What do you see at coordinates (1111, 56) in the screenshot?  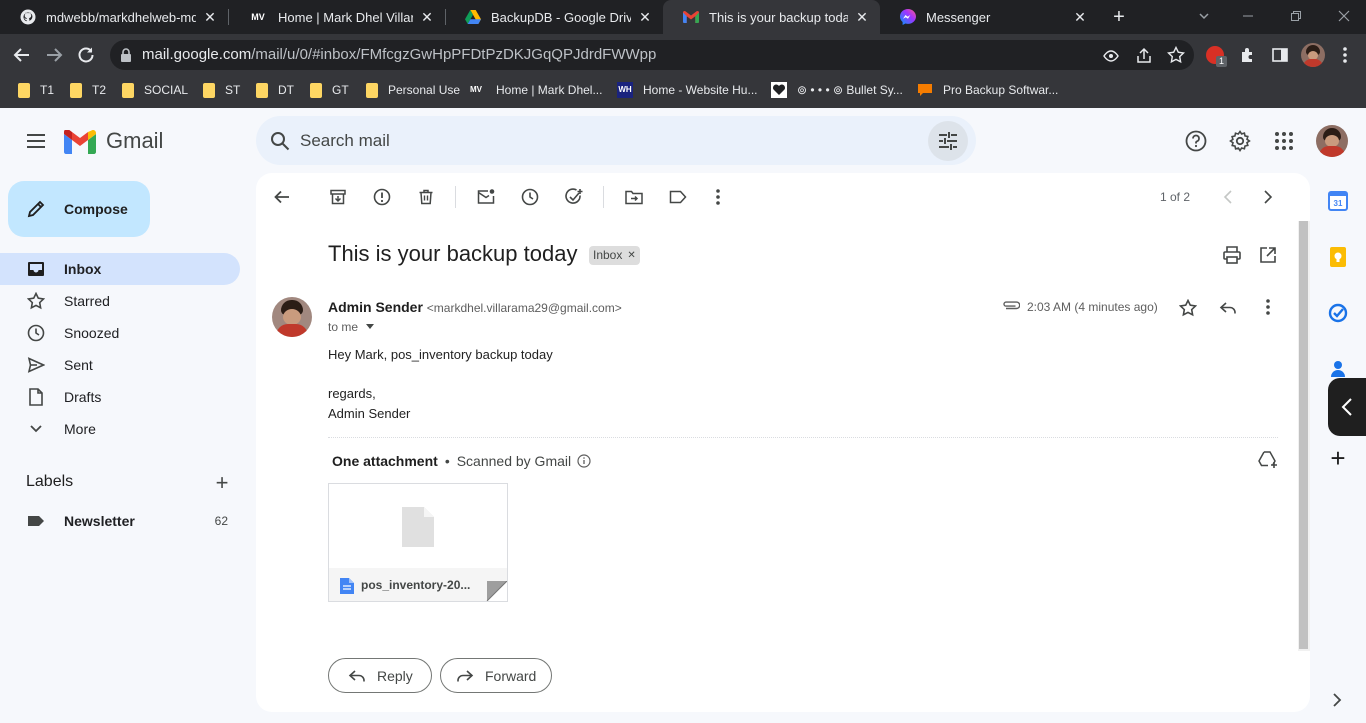 I see `eye-icon` at bounding box center [1111, 56].